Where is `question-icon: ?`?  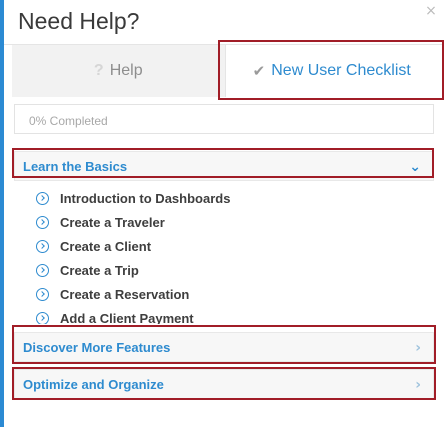 question-icon: ? is located at coordinates (98, 70).